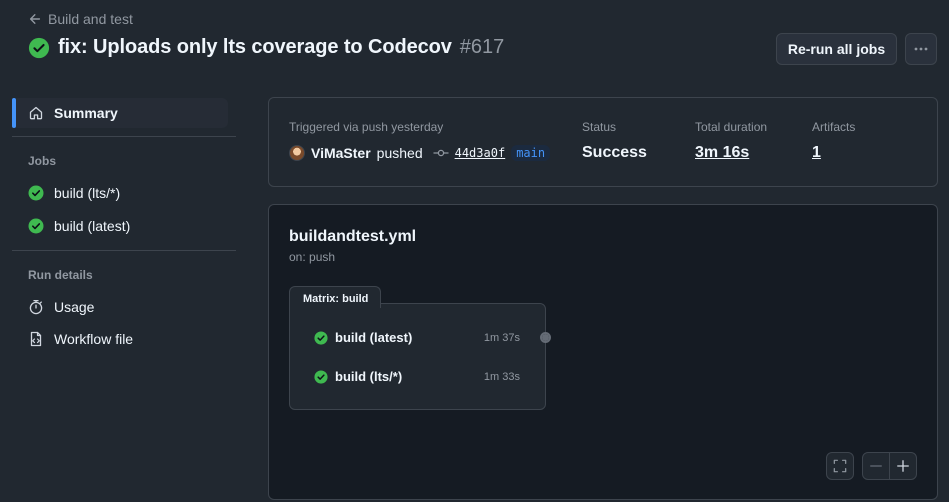 The image size is (949, 502). Describe the element at coordinates (297, 153) in the screenshot. I see `avatar` at that location.